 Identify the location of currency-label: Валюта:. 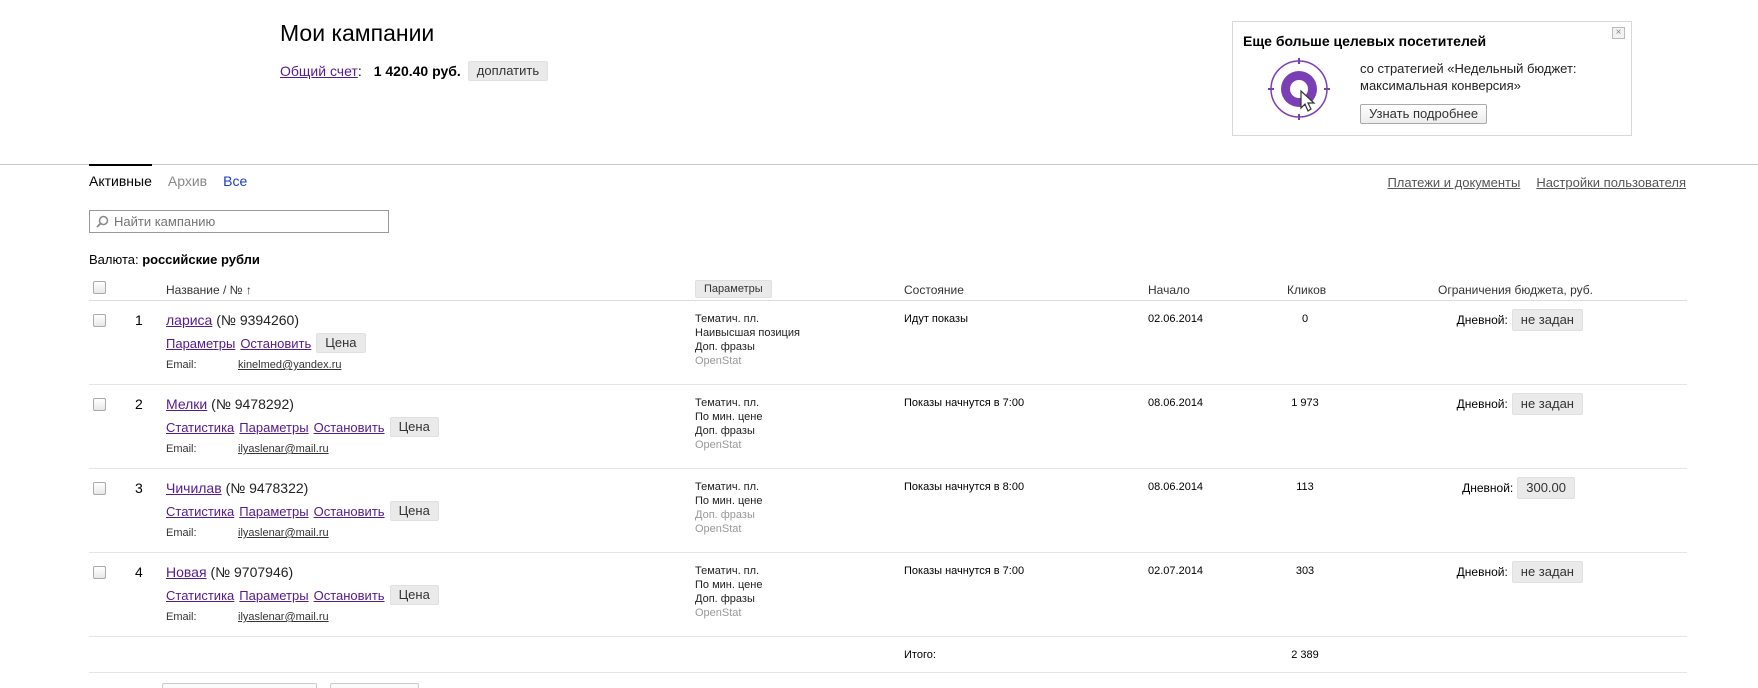
(114, 259).